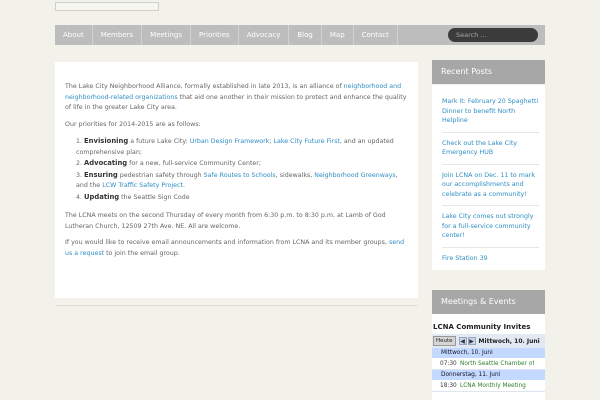 Image resolution: width=600 pixels, height=400 pixels. I want to click on prev-arrow-icon: ◀, so click(462, 341).